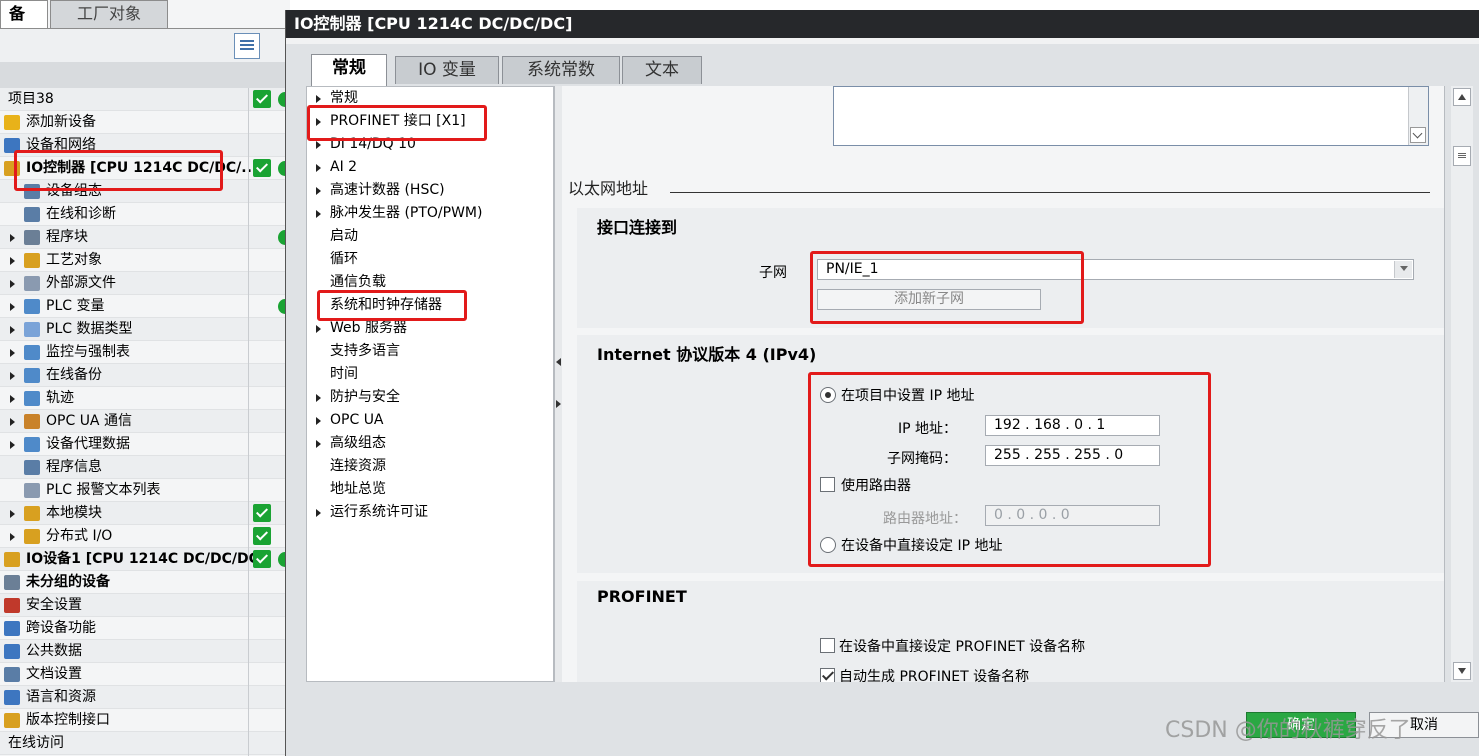 The height and width of the screenshot is (756, 1479). I want to click on nav-item: 系统和时钟存储器, so click(430, 305).